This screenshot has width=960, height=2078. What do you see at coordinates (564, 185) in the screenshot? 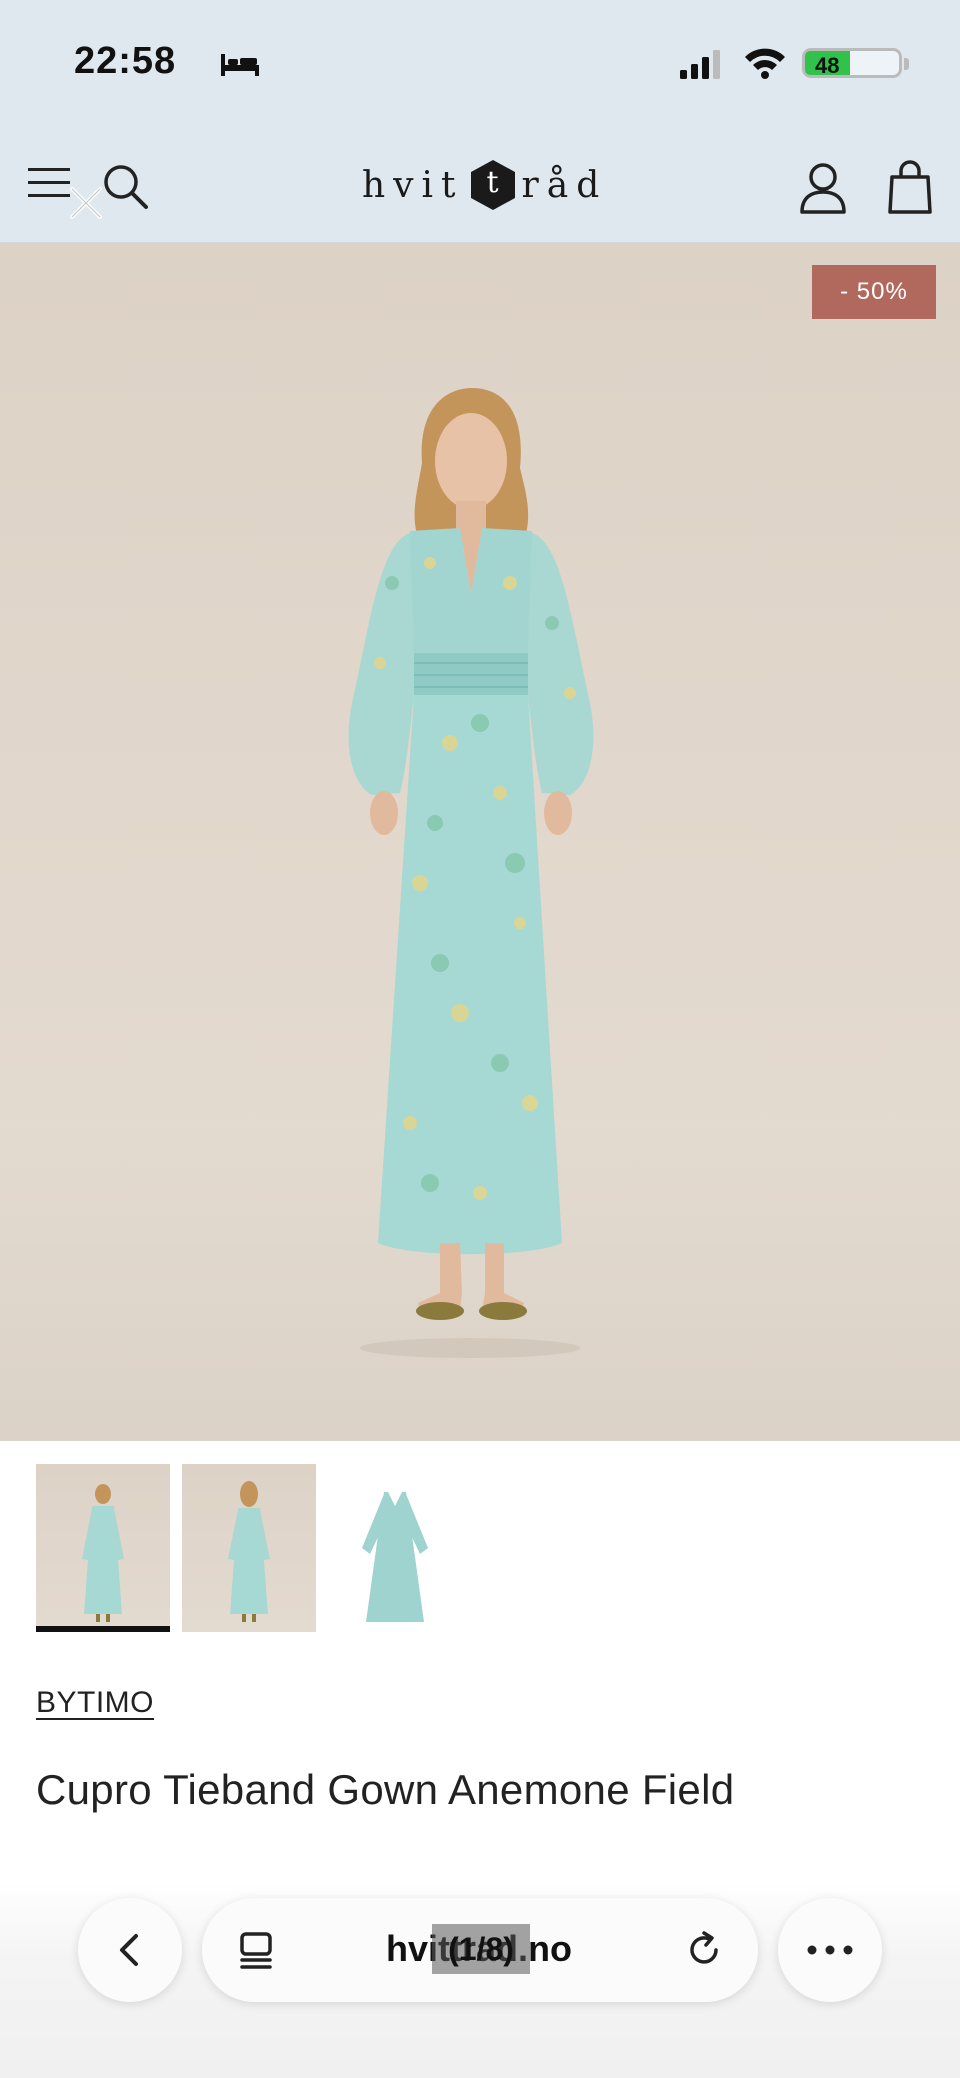
I see `logo-text-right: råd` at bounding box center [564, 185].